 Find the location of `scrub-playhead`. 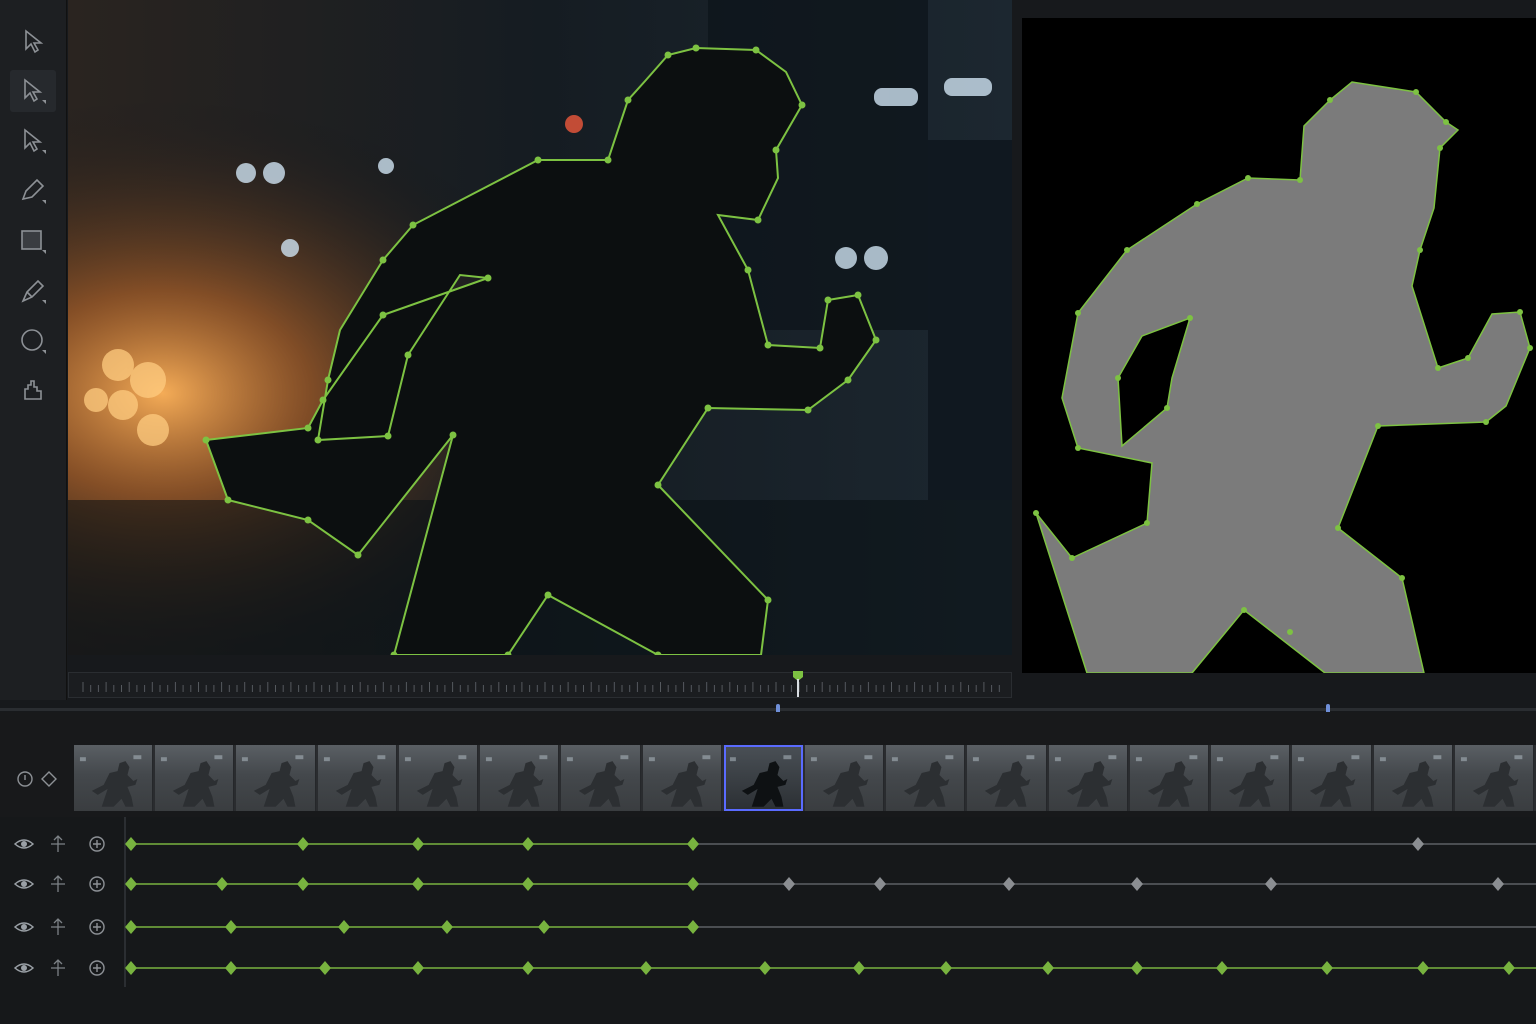

scrub-playhead is located at coordinates (798, 684).